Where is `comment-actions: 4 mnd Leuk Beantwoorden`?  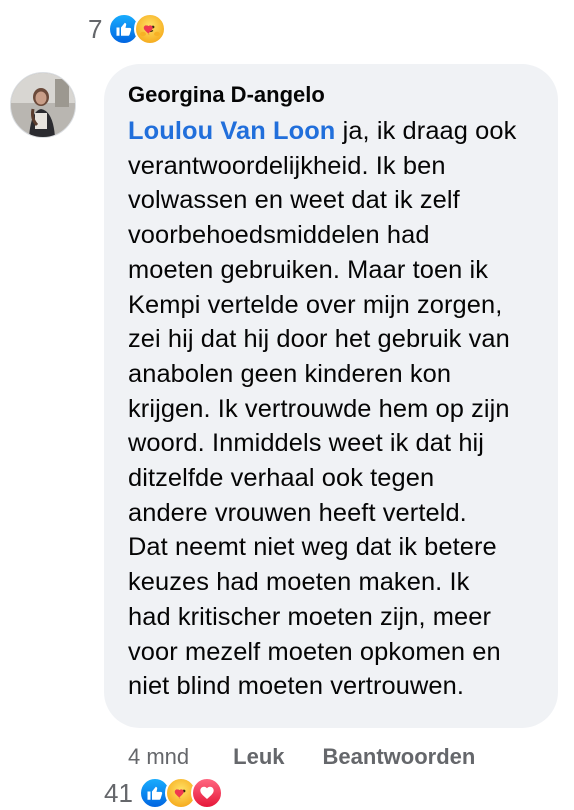
comment-actions: 4 mnd Leuk Beantwoorden is located at coordinates (301, 757).